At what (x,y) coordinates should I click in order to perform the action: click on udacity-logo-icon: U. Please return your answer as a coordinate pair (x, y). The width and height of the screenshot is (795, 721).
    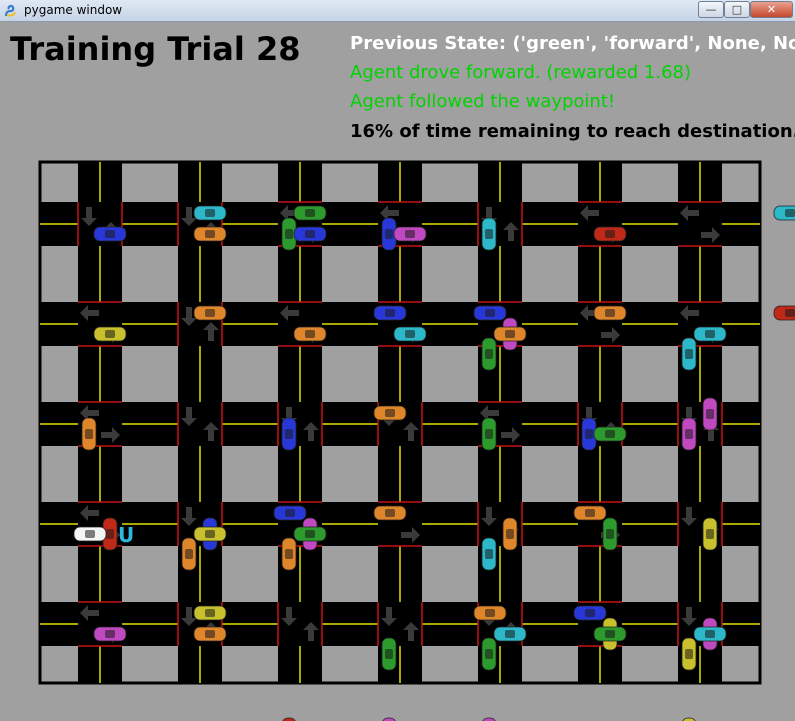
    Looking at the image, I should click on (126, 535).